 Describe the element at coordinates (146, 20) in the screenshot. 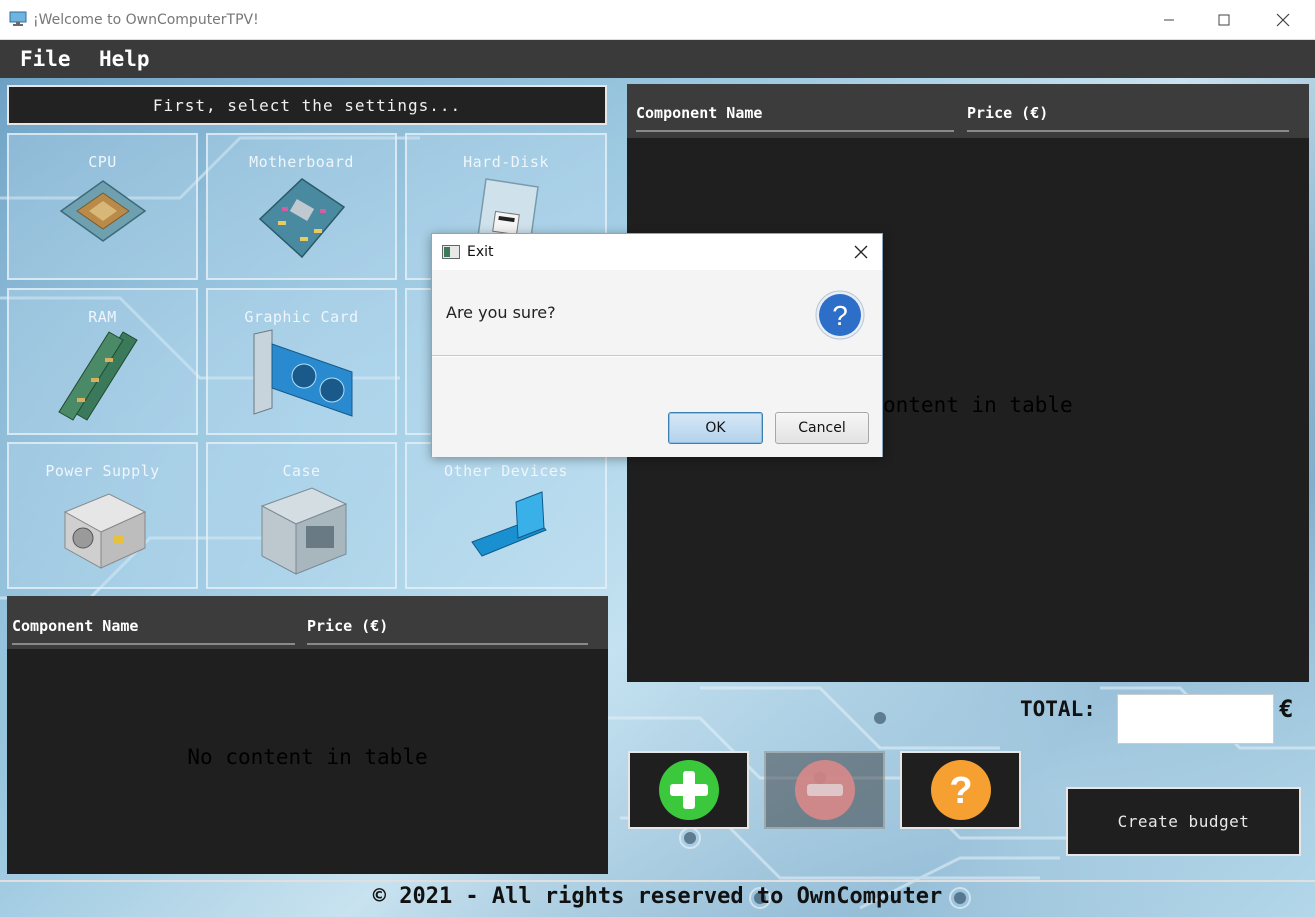

I see `window-title: ¡Welcome to OwnComputerTPV!` at that location.